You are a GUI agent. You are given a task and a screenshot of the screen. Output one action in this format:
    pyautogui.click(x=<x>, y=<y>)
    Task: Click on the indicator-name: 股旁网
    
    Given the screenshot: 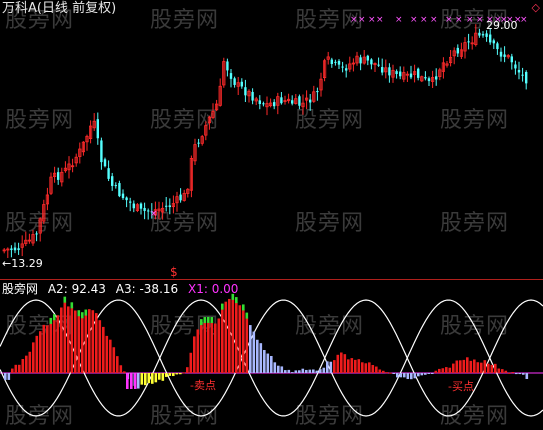 What is the action you would take?
    pyautogui.click(x=20, y=289)
    